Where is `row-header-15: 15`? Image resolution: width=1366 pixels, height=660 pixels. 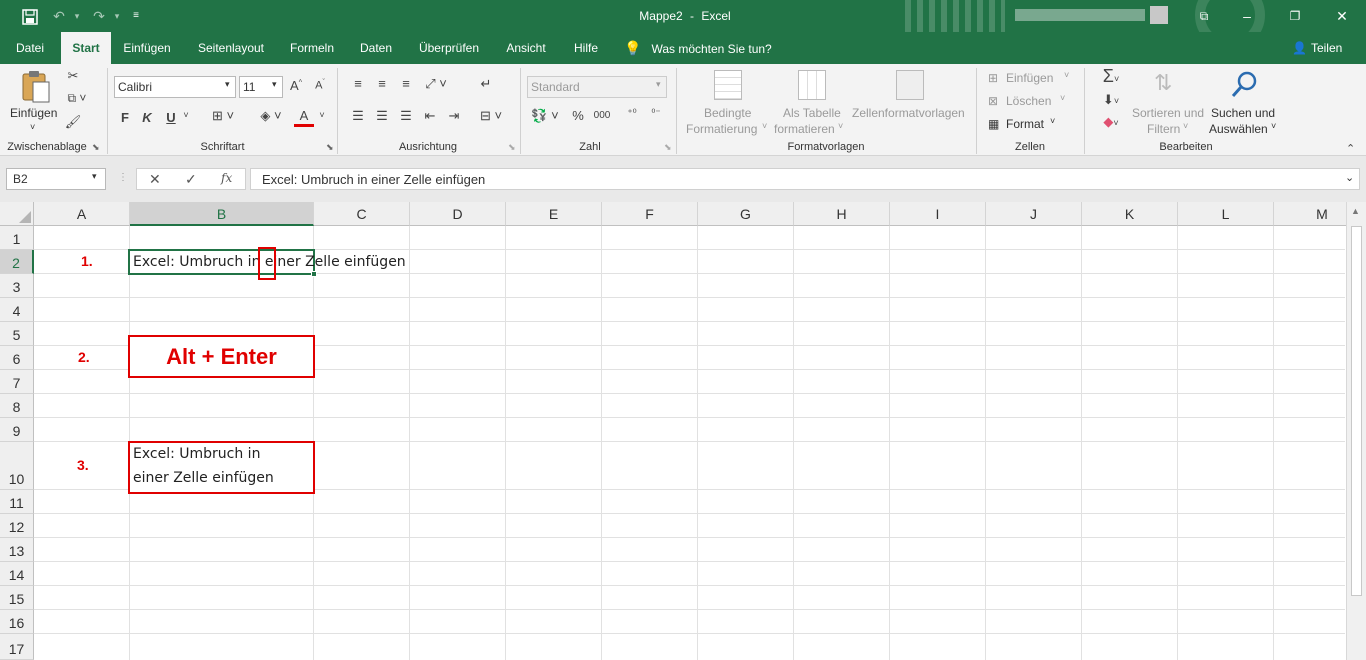
row-header-15: 15 is located at coordinates (17, 598).